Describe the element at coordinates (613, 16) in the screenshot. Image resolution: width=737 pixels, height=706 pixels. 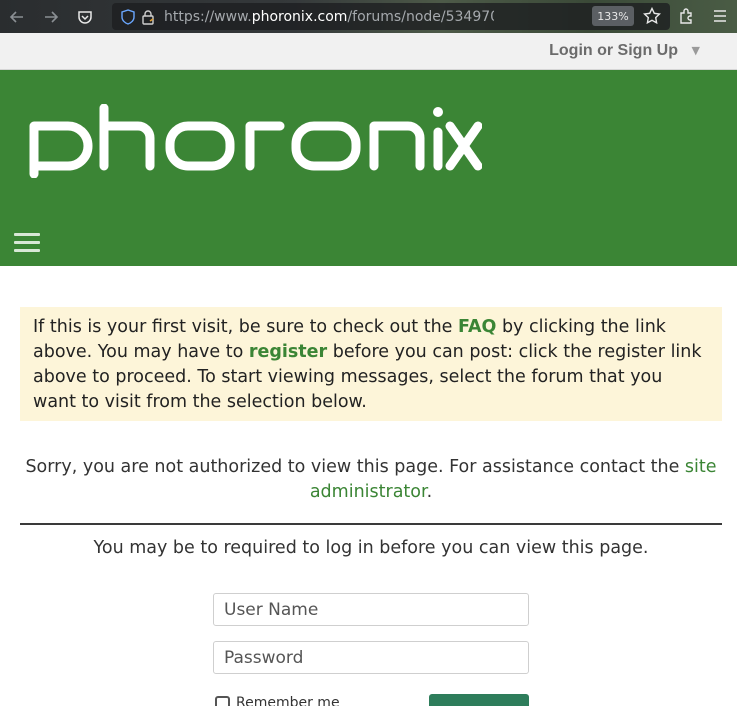
I see `zoom-level-badge: 133%` at that location.